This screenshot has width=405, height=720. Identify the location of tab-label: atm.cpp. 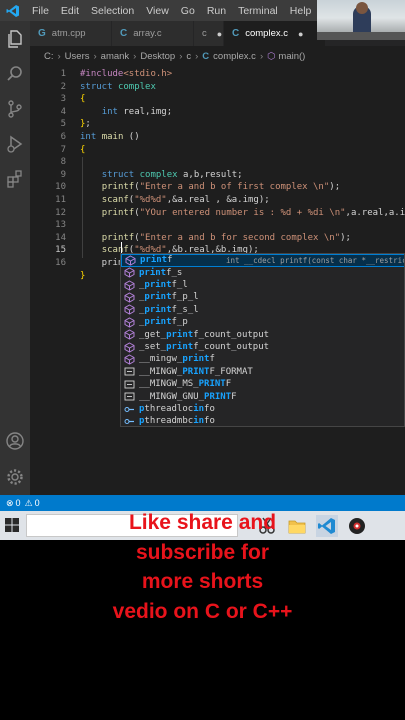
(68, 33).